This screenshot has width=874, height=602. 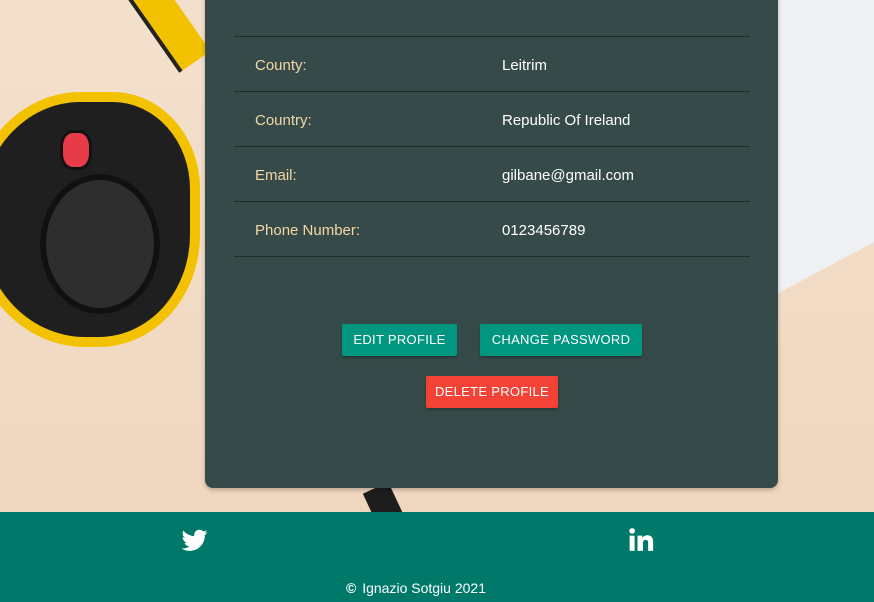 What do you see at coordinates (100, 244) in the screenshot?
I see `tape-measure-grip` at bounding box center [100, 244].